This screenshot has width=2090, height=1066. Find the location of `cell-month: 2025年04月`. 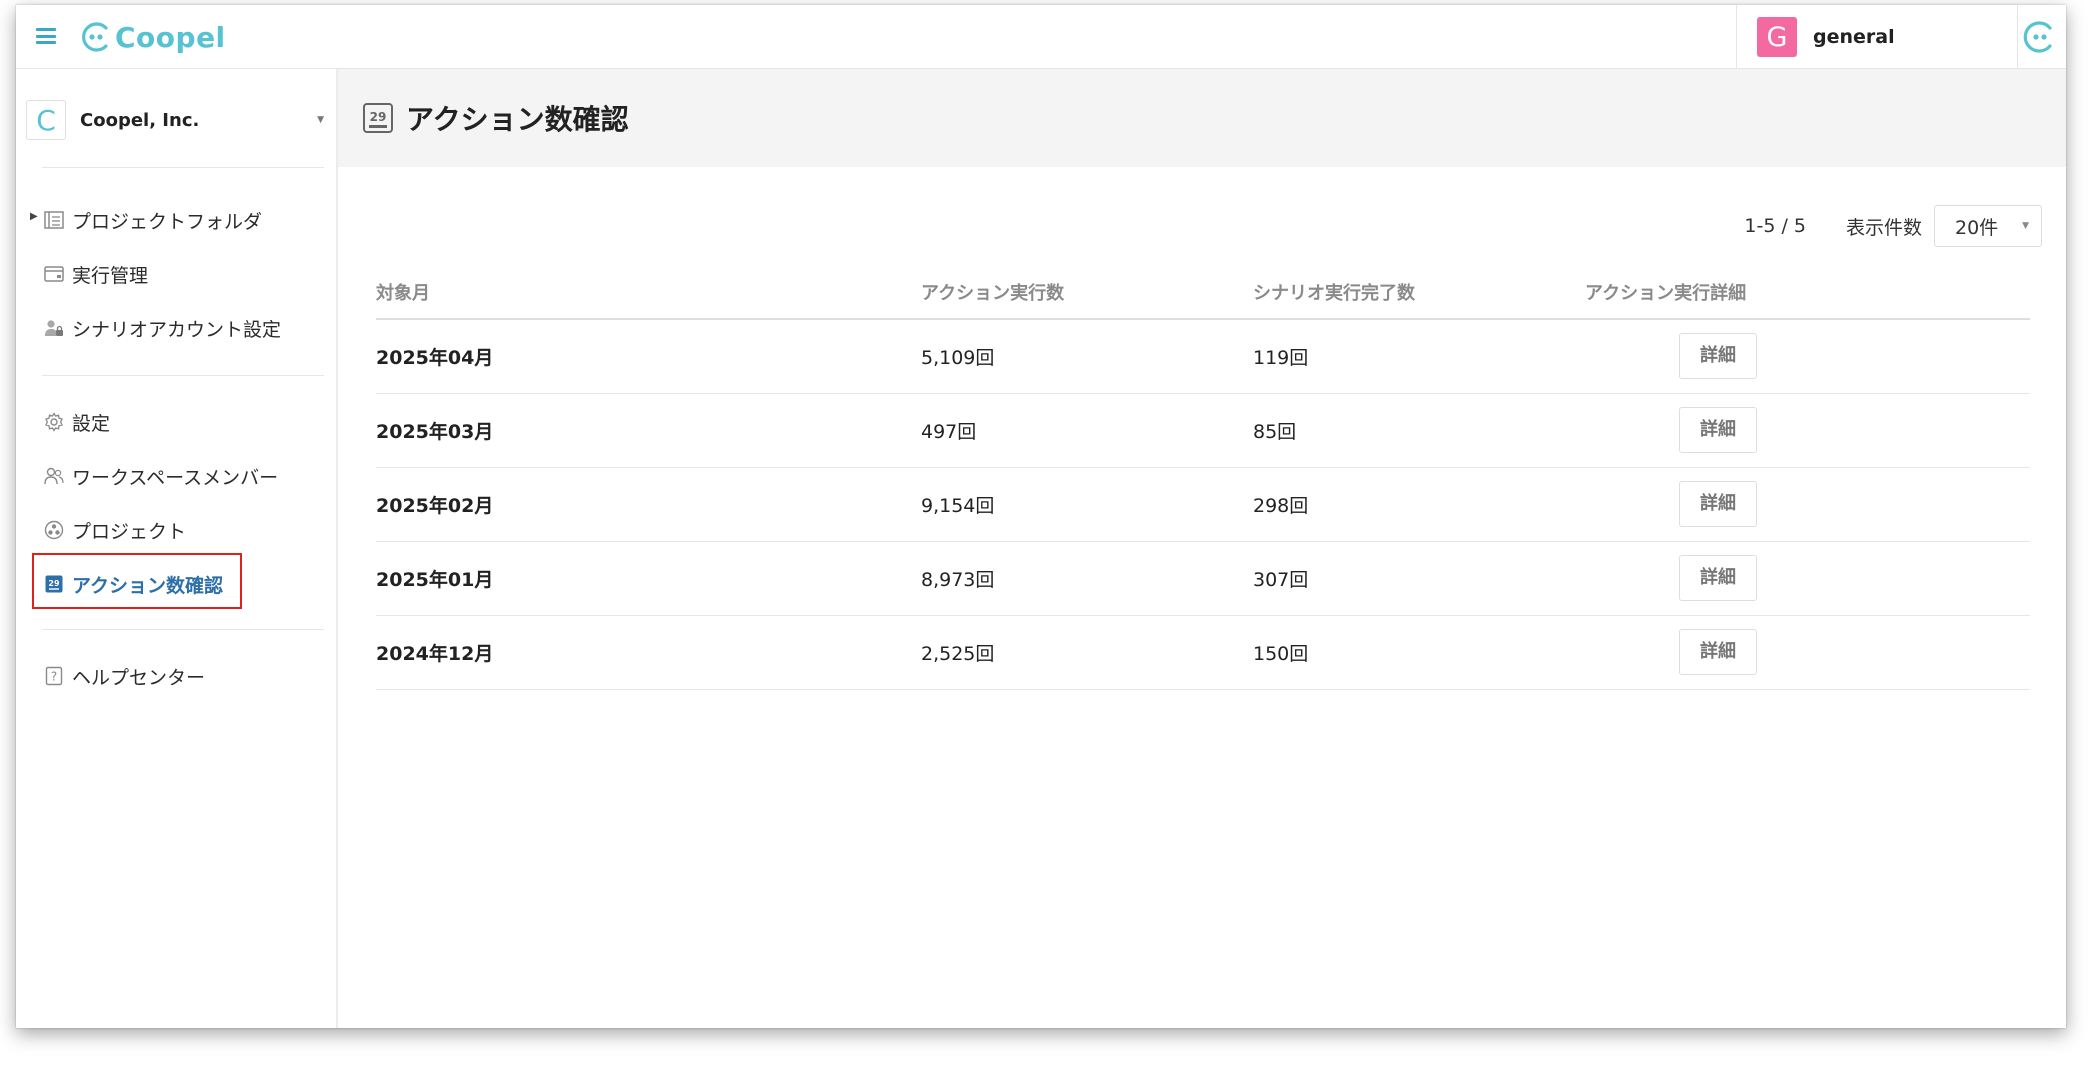

cell-month: 2025年04月 is located at coordinates (648, 356).